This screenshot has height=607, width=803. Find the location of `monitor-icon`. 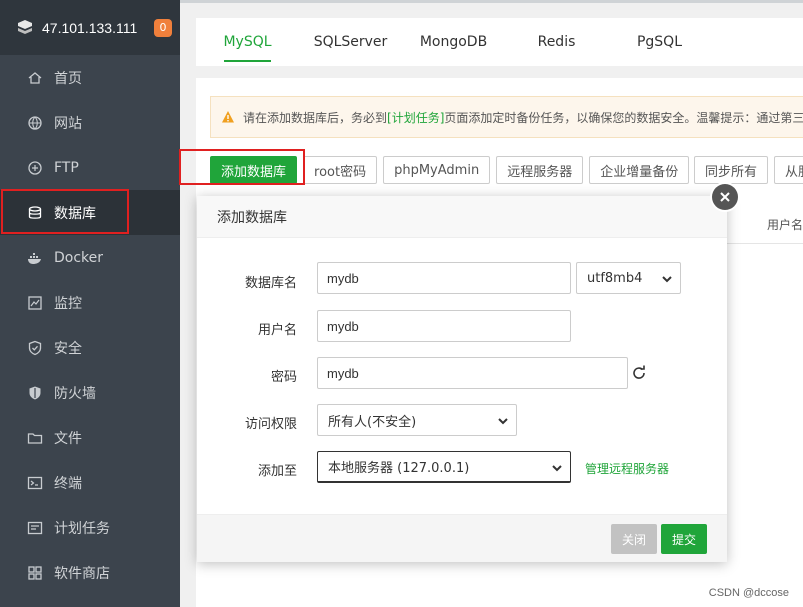

monitor-icon is located at coordinates (35, 303).